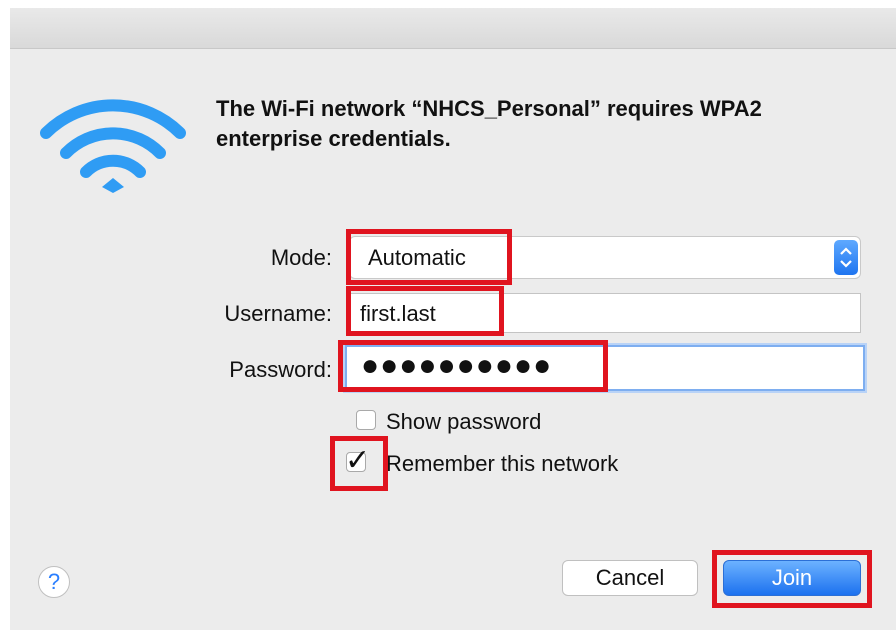 The width and height of the screenshot is (896, 630). I want to click on show-password-checkbox, so click(366, 420).